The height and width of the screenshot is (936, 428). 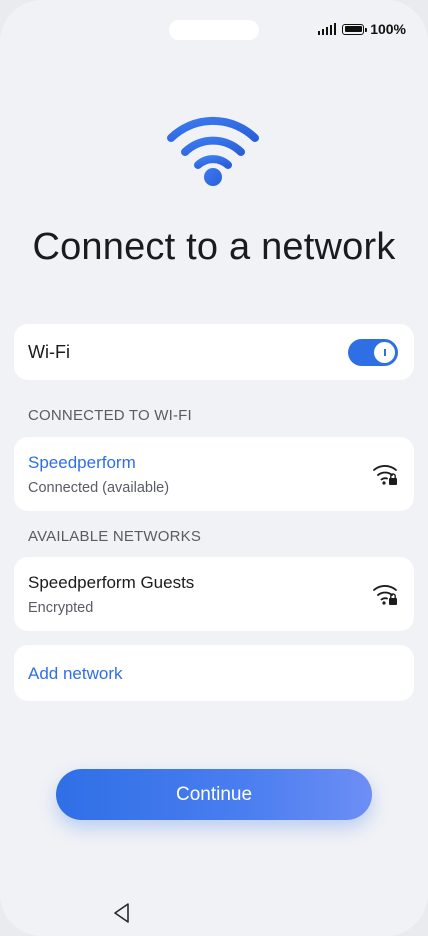 What do you see at coordinates (214, 474) in the screenshot?
I see `connected-network-item: Speedperform Connected (available)` at bounding box center [214, 474].